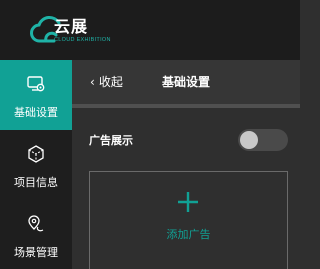 The image size is (320, 269). What do you see at coordinates (36, 182) in the screenshot?
I see `sidebar-item-label: 项目信息` at bounding box center [36, 182].